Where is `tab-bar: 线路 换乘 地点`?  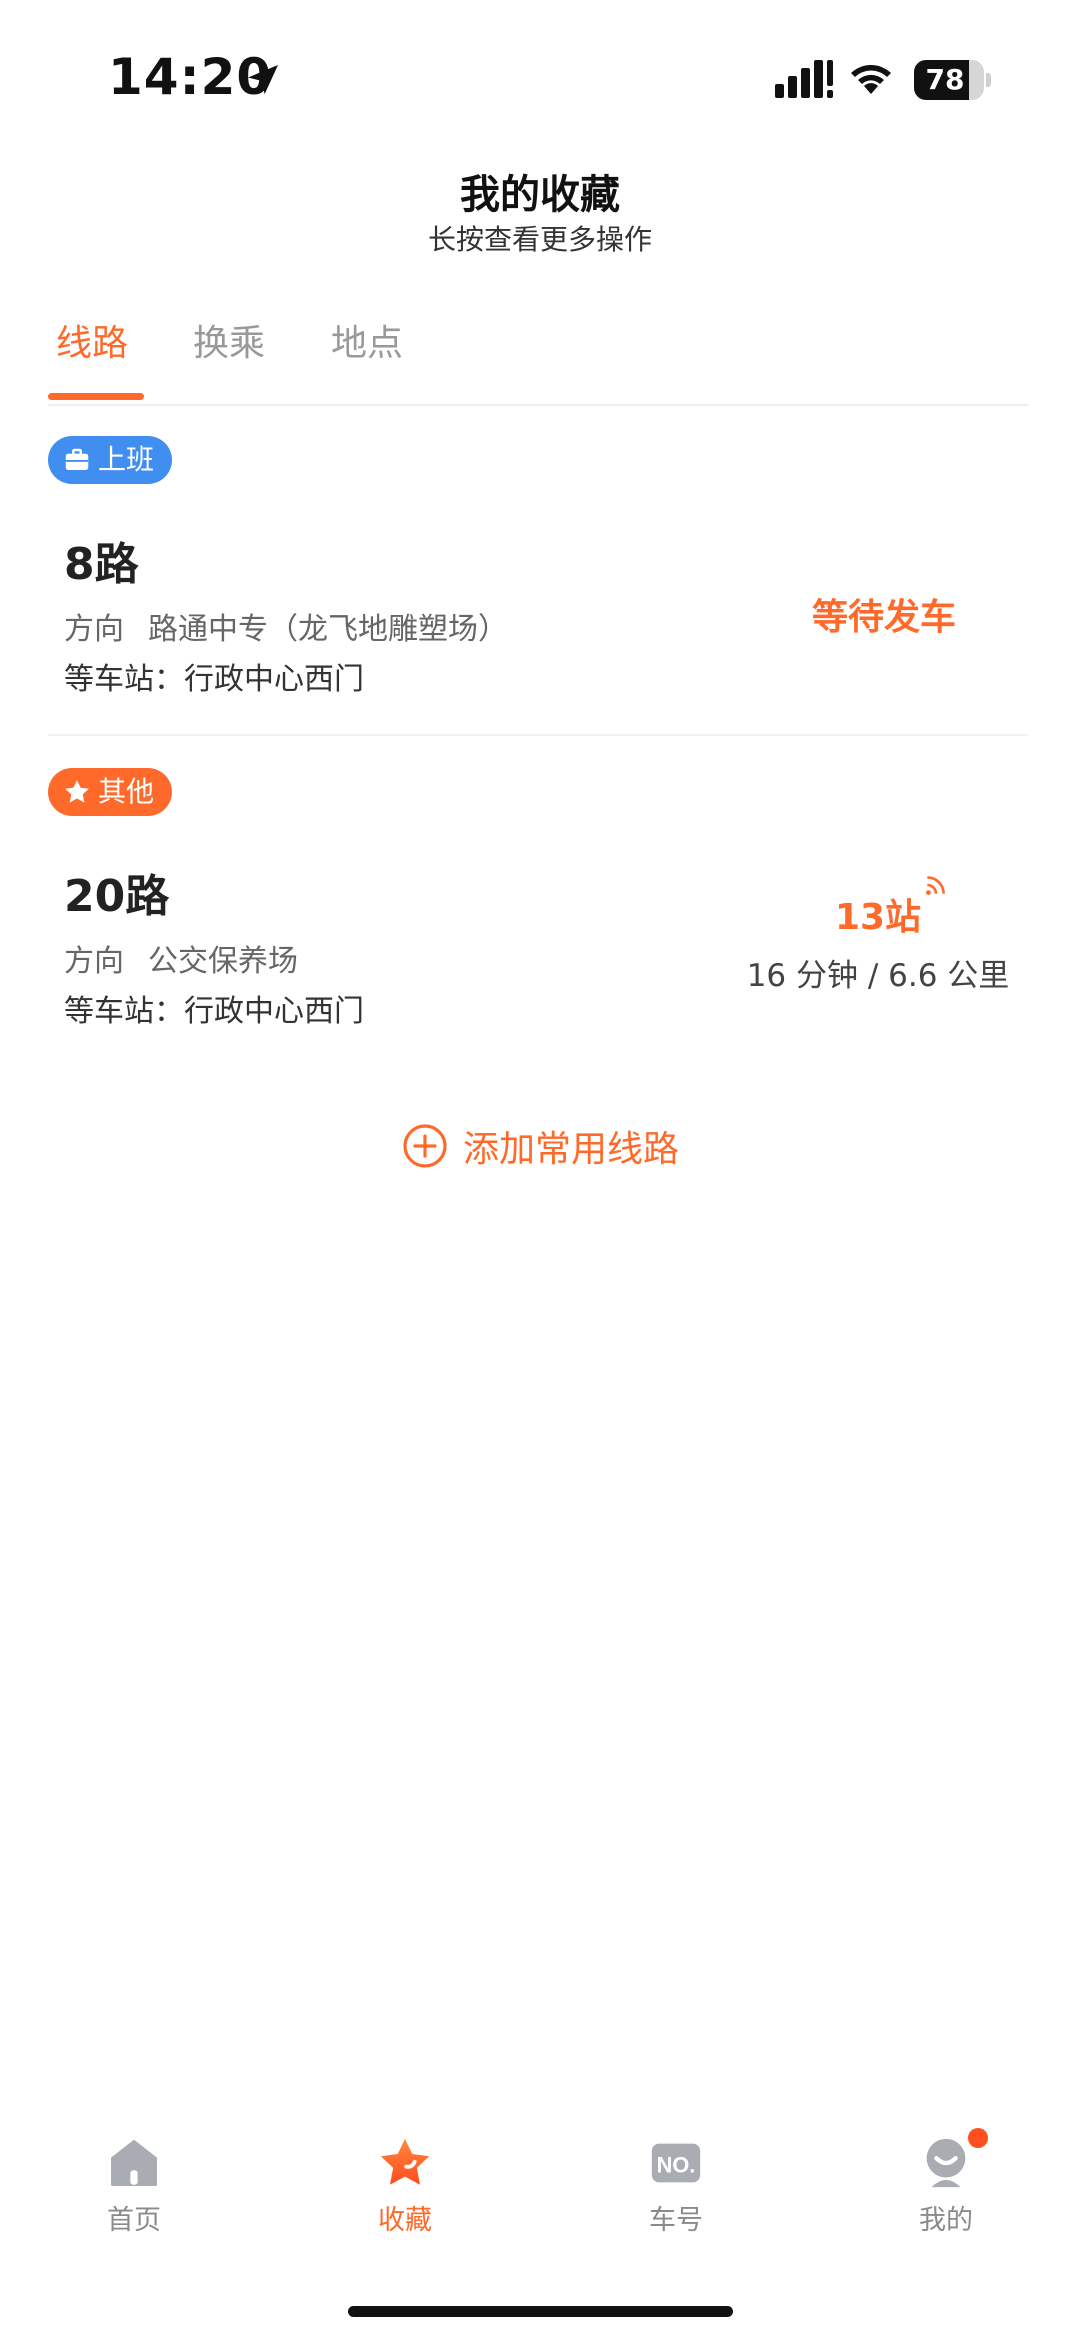
tab-bar: 线路 换乘 地点 is located at coordinates (538, 353).